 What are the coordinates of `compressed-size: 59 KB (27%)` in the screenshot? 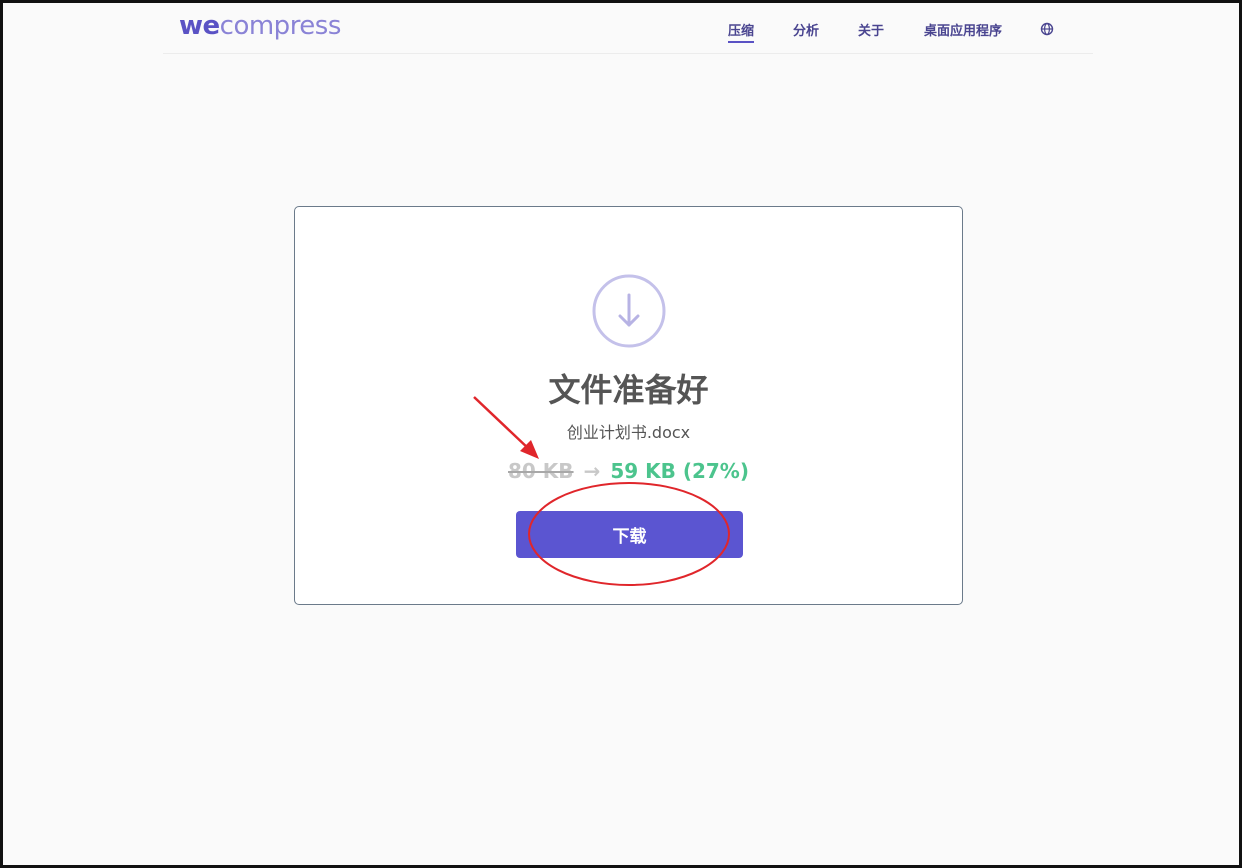 It's located at (679, 471).